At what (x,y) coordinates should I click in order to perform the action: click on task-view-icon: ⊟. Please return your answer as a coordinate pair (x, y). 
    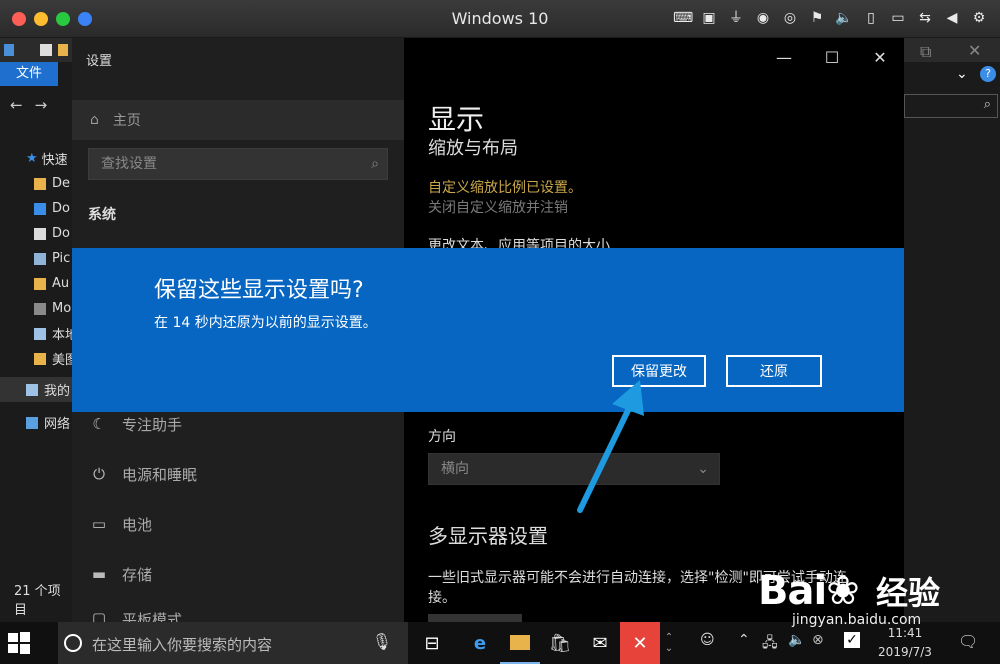
    Looking at the image, I should click on (432, 643).